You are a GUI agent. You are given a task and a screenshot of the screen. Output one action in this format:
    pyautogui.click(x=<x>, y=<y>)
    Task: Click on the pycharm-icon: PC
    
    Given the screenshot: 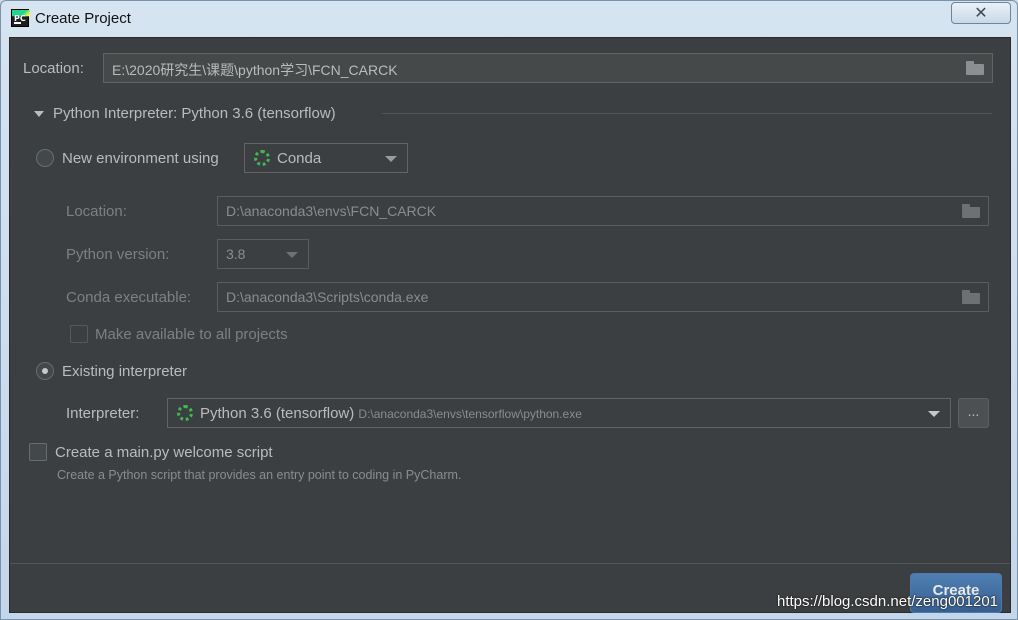 What is the action you would take?
    pyautogui.click(x=20, y=18)
    